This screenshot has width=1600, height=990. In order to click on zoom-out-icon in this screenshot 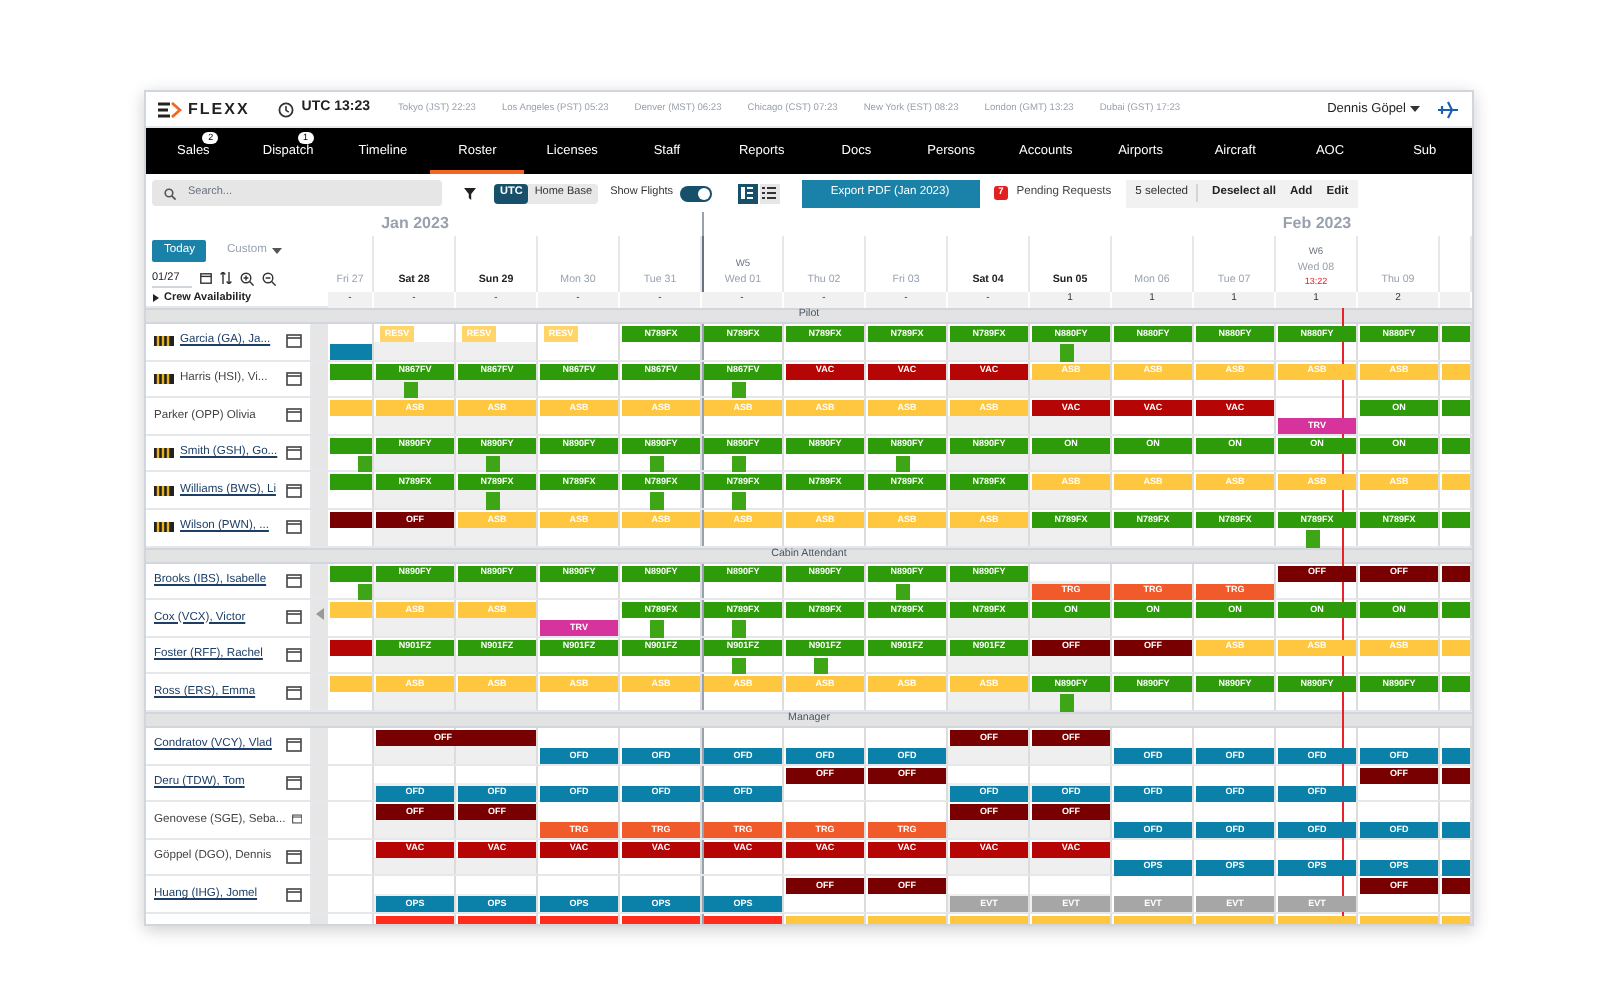, I will do `click(269, 278)`.